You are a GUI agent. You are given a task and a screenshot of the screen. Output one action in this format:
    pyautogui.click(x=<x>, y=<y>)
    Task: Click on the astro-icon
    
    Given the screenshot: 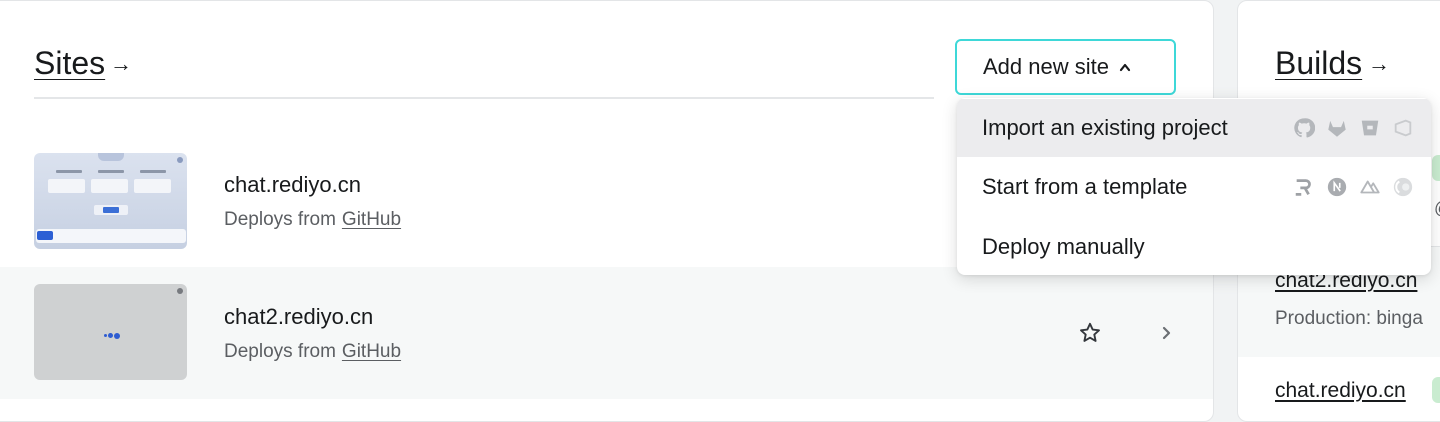 What is the action you would take?
    pyautogui.click(x=1403, y=187)
    